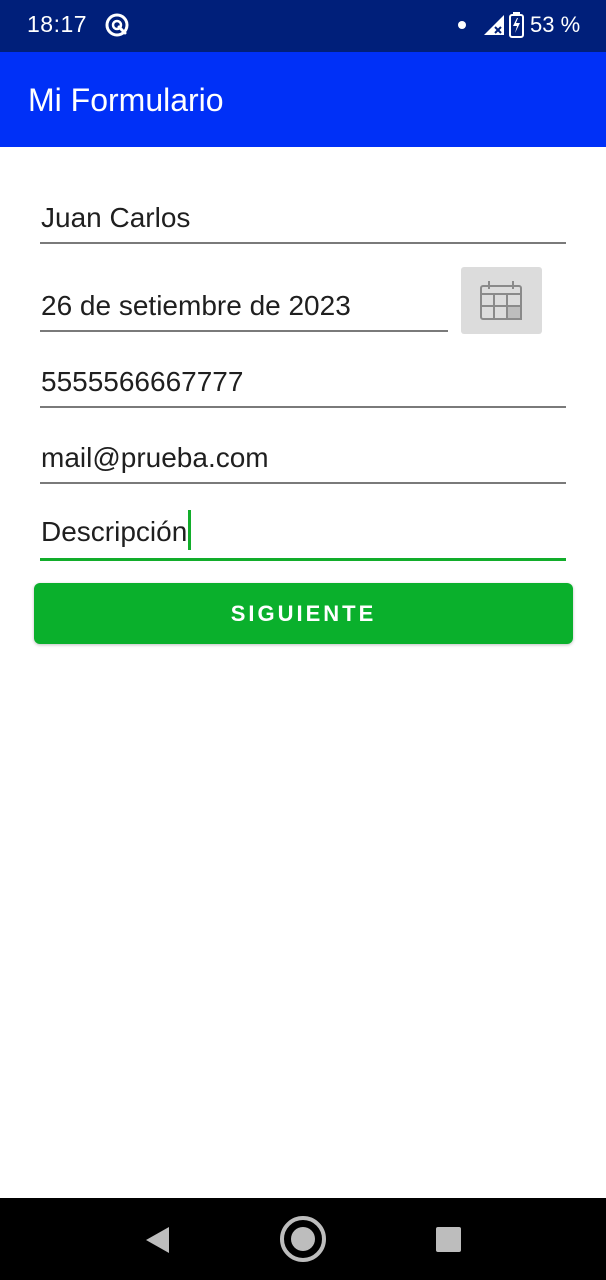 The height and width of the screenshot is (1280, 606). What do you see at coordinates (57, 24) in the screenshot?
I see `status-time: 18:17` at bounding box center [57, 24].